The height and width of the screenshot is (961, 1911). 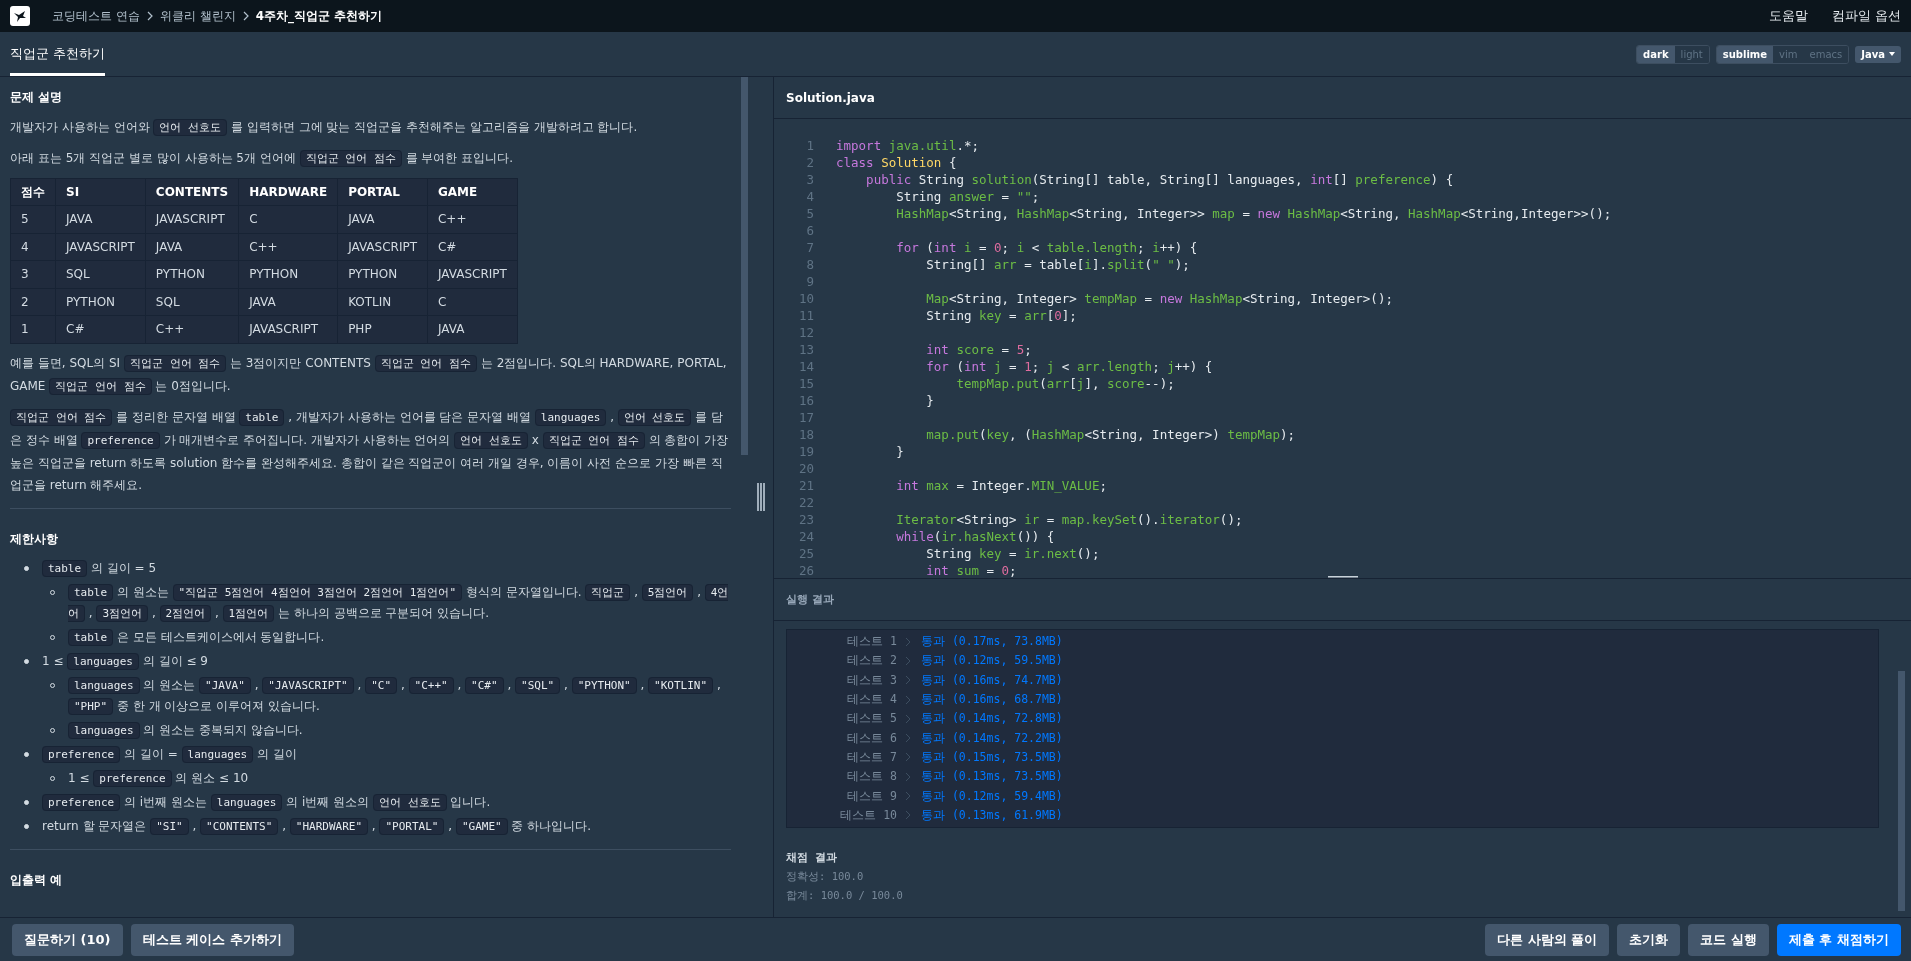 I want to click on test-result: 통과 (0.13ms, 61.9MB), so click(x=992, y=815).